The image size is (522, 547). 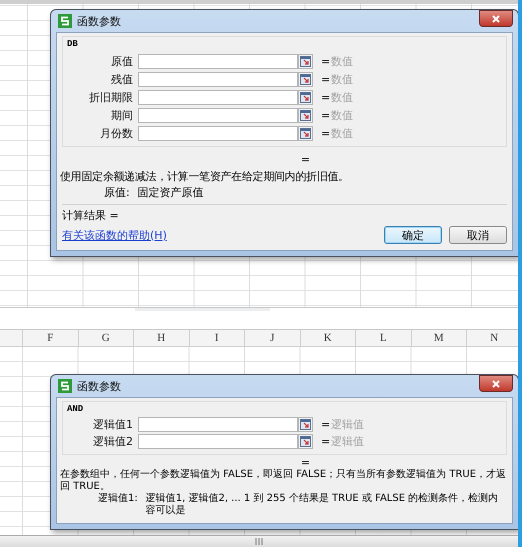 I want to click on argument-label: 原值, so click(x=122, y=61).